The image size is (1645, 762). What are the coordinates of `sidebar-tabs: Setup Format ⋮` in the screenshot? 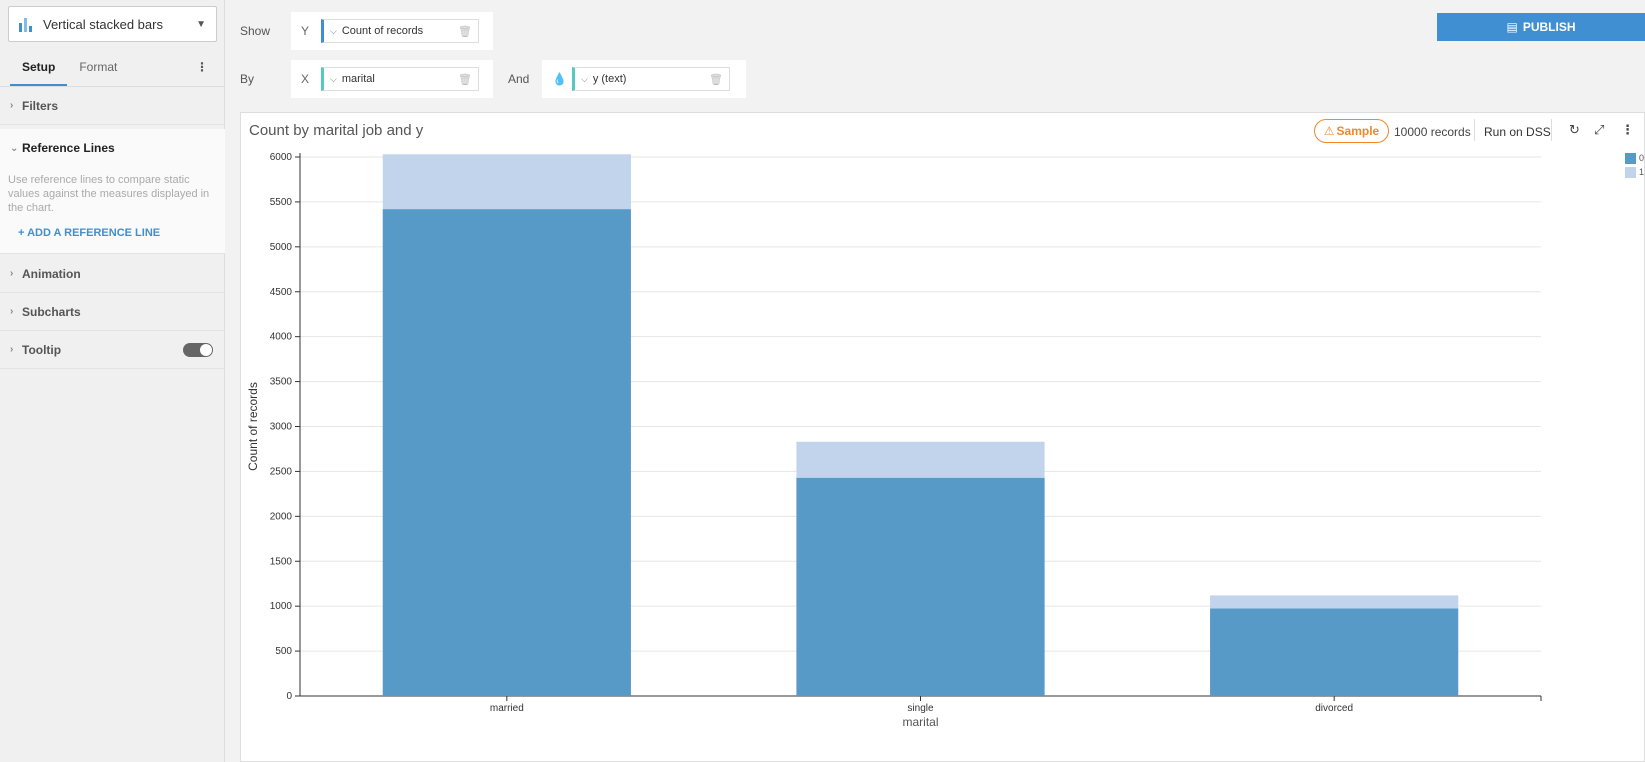 It's located at (115, 69).